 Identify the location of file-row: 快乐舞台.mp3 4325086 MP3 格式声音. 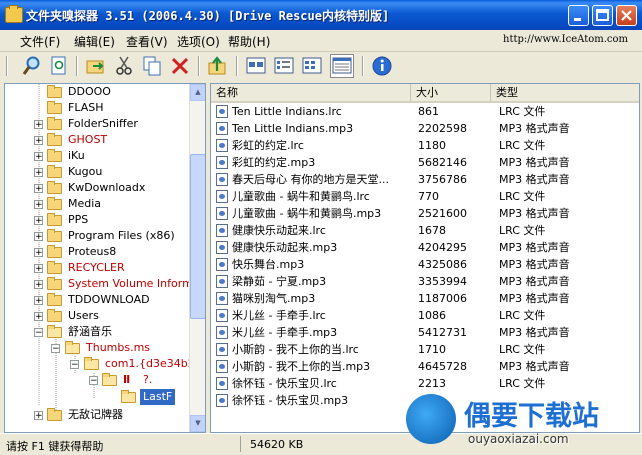
(425, 264).